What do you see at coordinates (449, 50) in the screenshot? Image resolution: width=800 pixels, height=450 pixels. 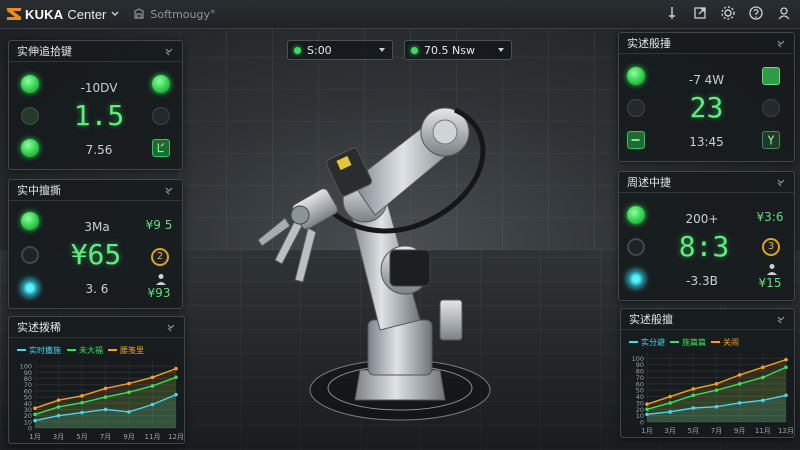 I see `power-dropdown-value: 70.5 Nsw` at bounding box center [449, 50].